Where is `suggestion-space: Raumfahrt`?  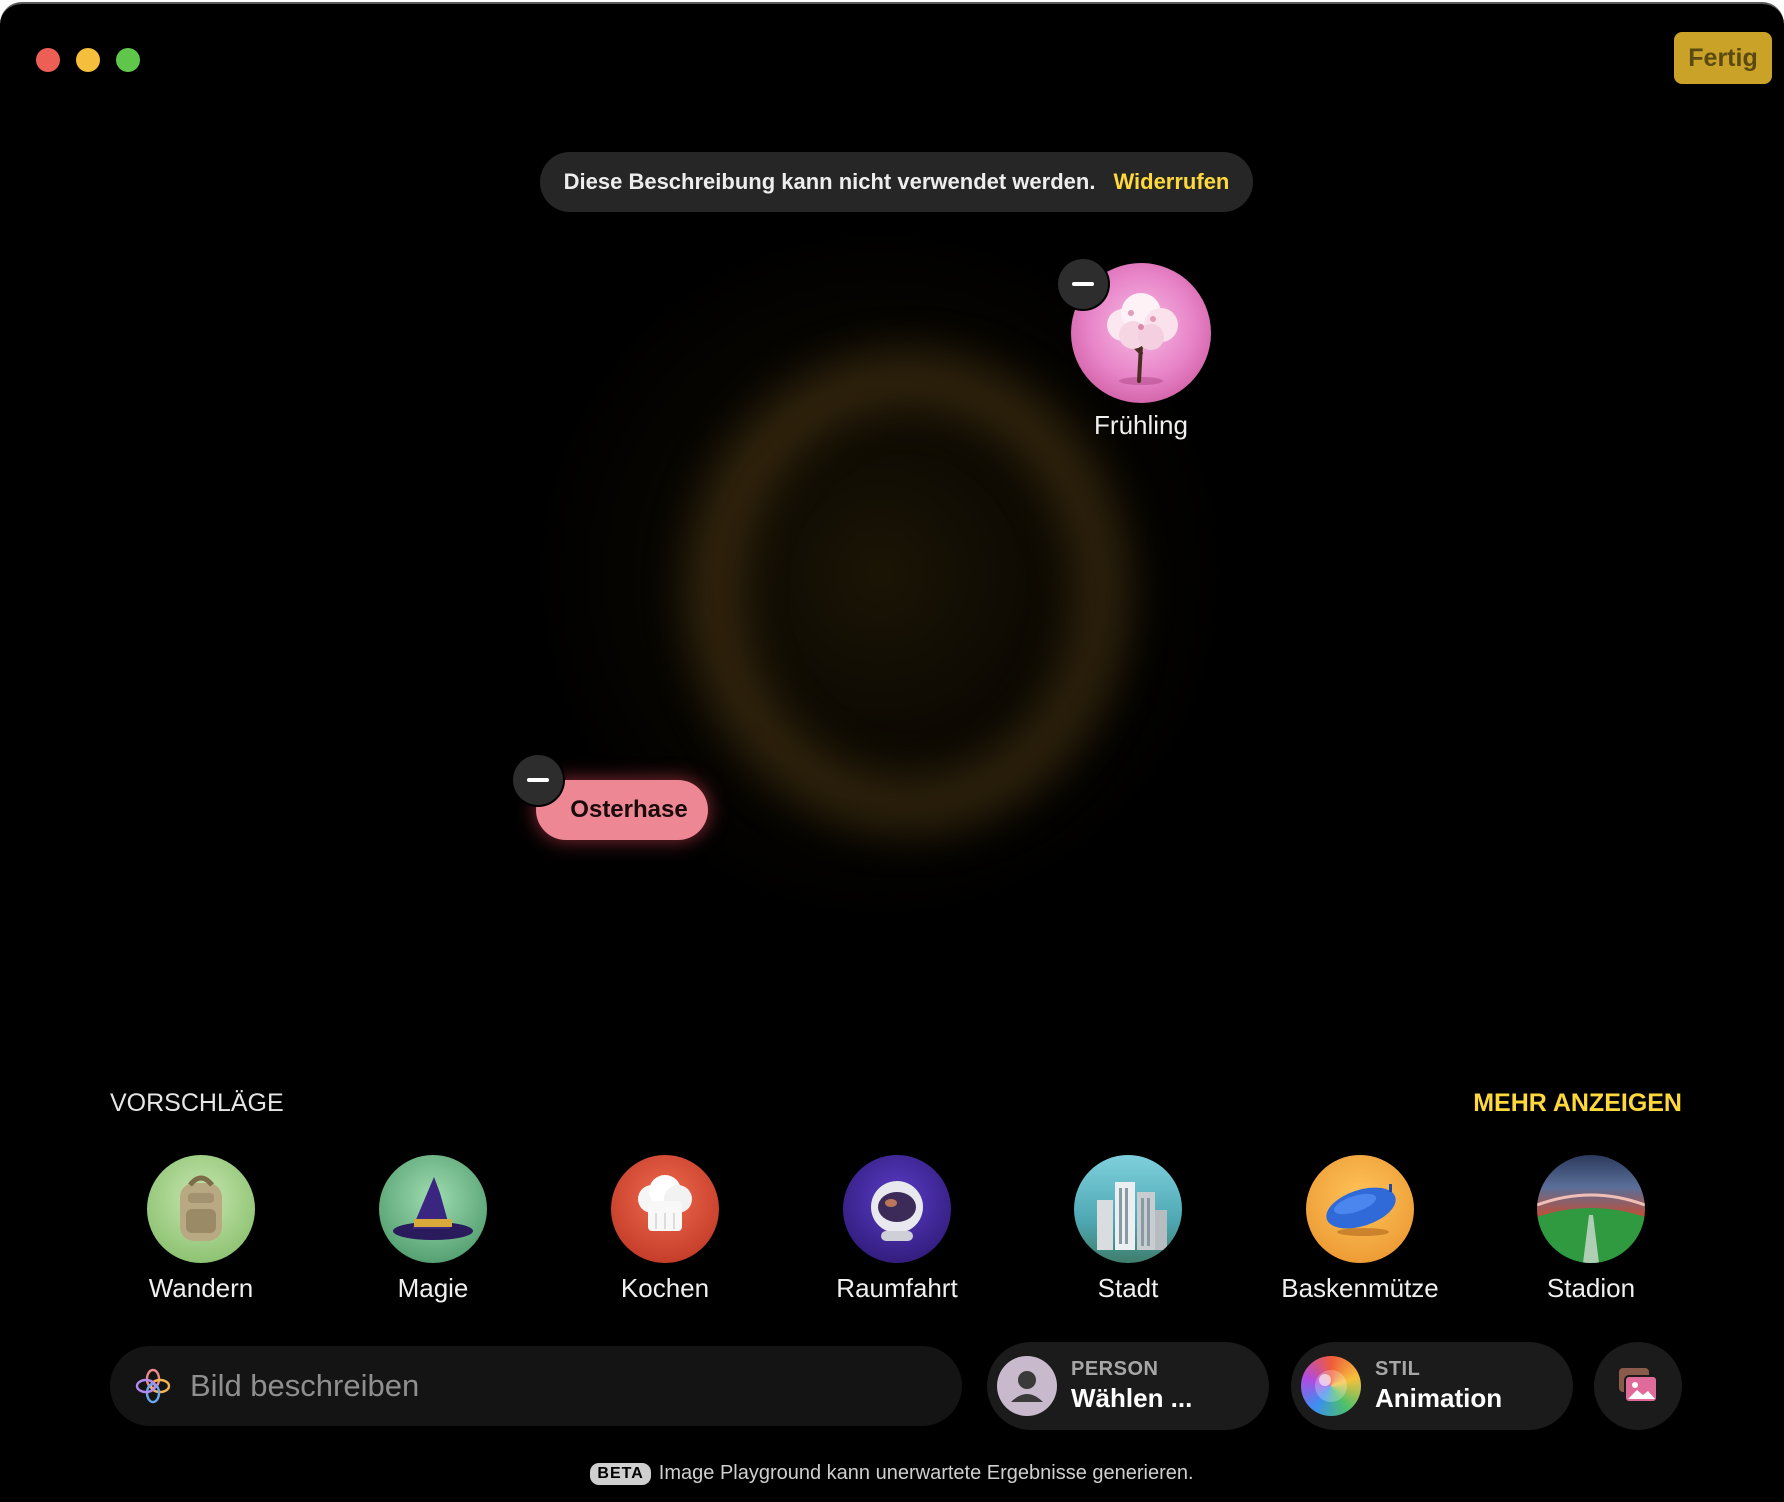
suggestion-space: Raumfahrt is located at coordinates (897, 1229).